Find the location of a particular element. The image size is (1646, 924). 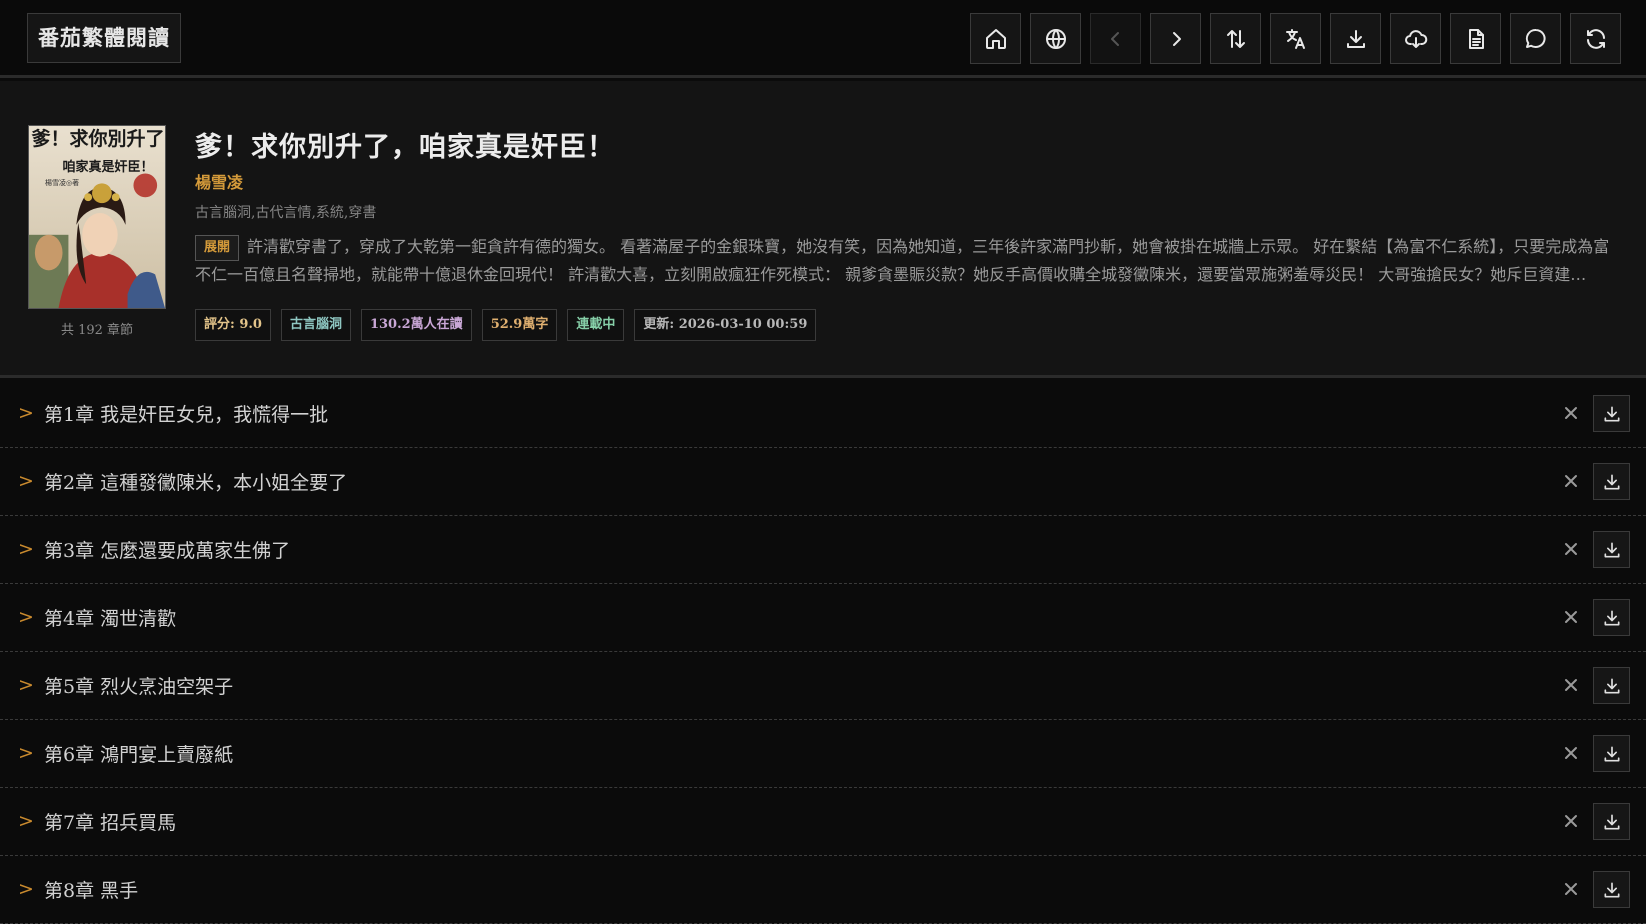

comment-icon is located at coordinates (1535, 38).